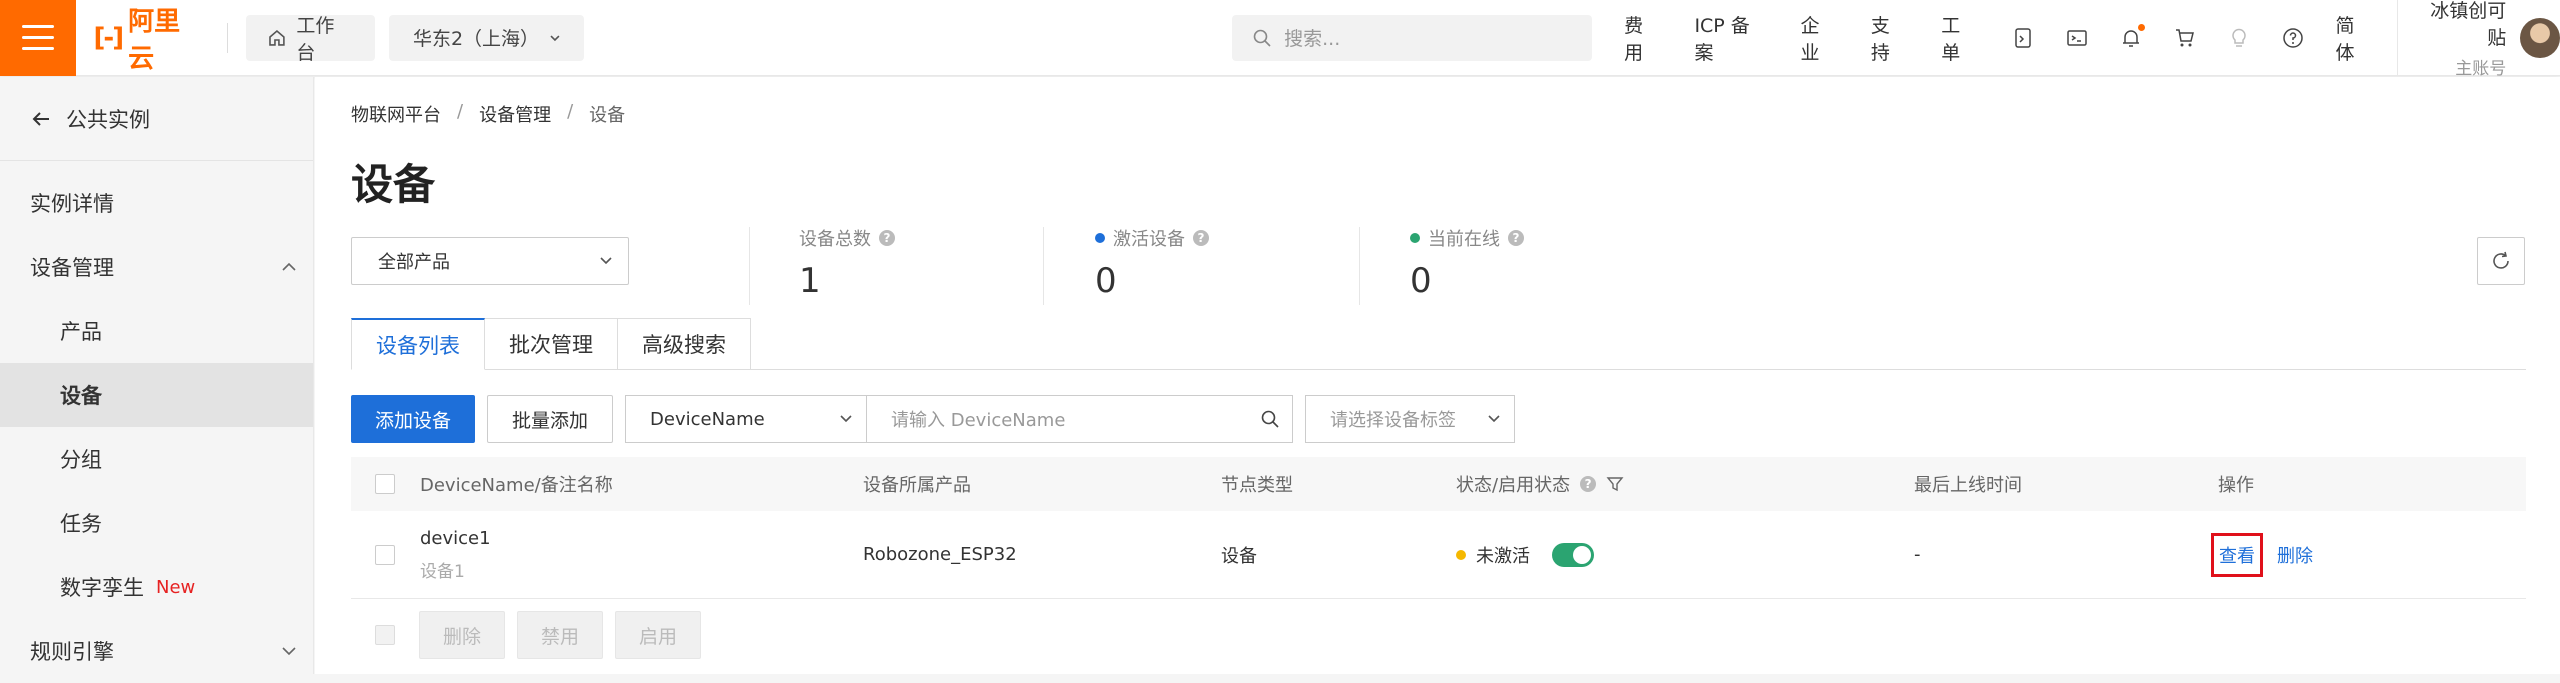 The image size is (2560, 683). What do you see at coordinates (310, 39) in the screenshot?
I see `workbench-button: 工作台` at bounding box center [310, 39].